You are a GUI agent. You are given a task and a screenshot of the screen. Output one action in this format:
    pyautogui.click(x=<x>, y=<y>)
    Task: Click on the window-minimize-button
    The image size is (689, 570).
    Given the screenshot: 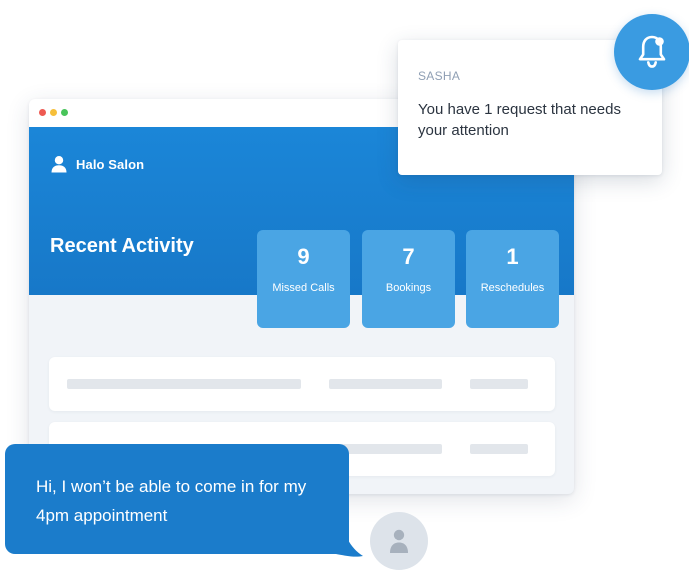 What is the action you would take?
    pyautogui.click(x=53, y=112)
    